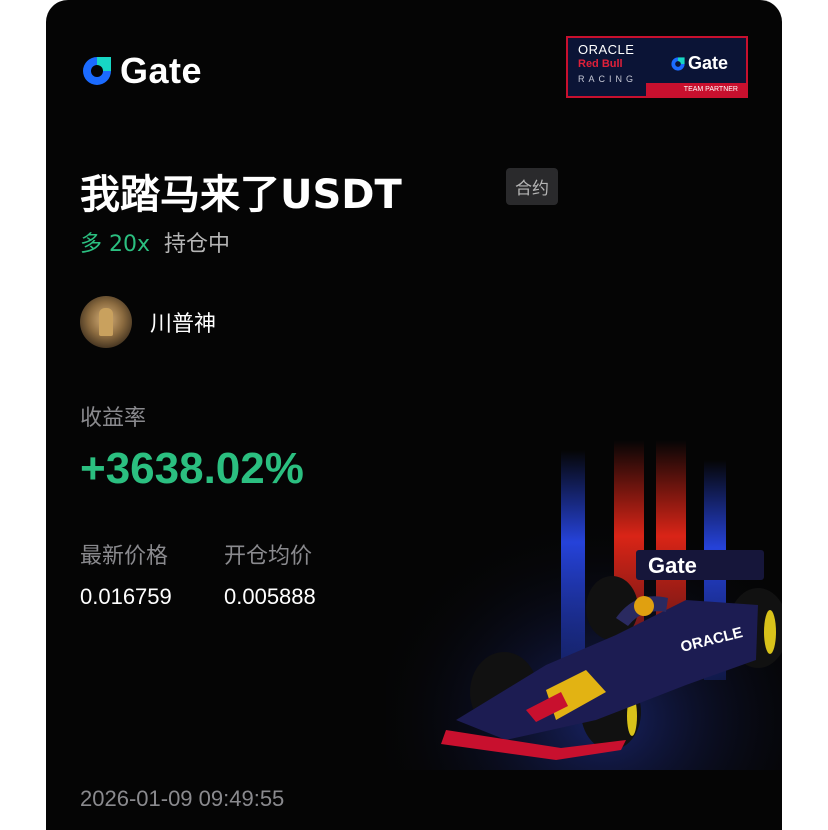 Image resolution: width=828 pixels, height=830 pixels. I want to click on partner-banner: ORACLE Red Bull RACING Gate TEAM PARTNER, so click(657, 67).